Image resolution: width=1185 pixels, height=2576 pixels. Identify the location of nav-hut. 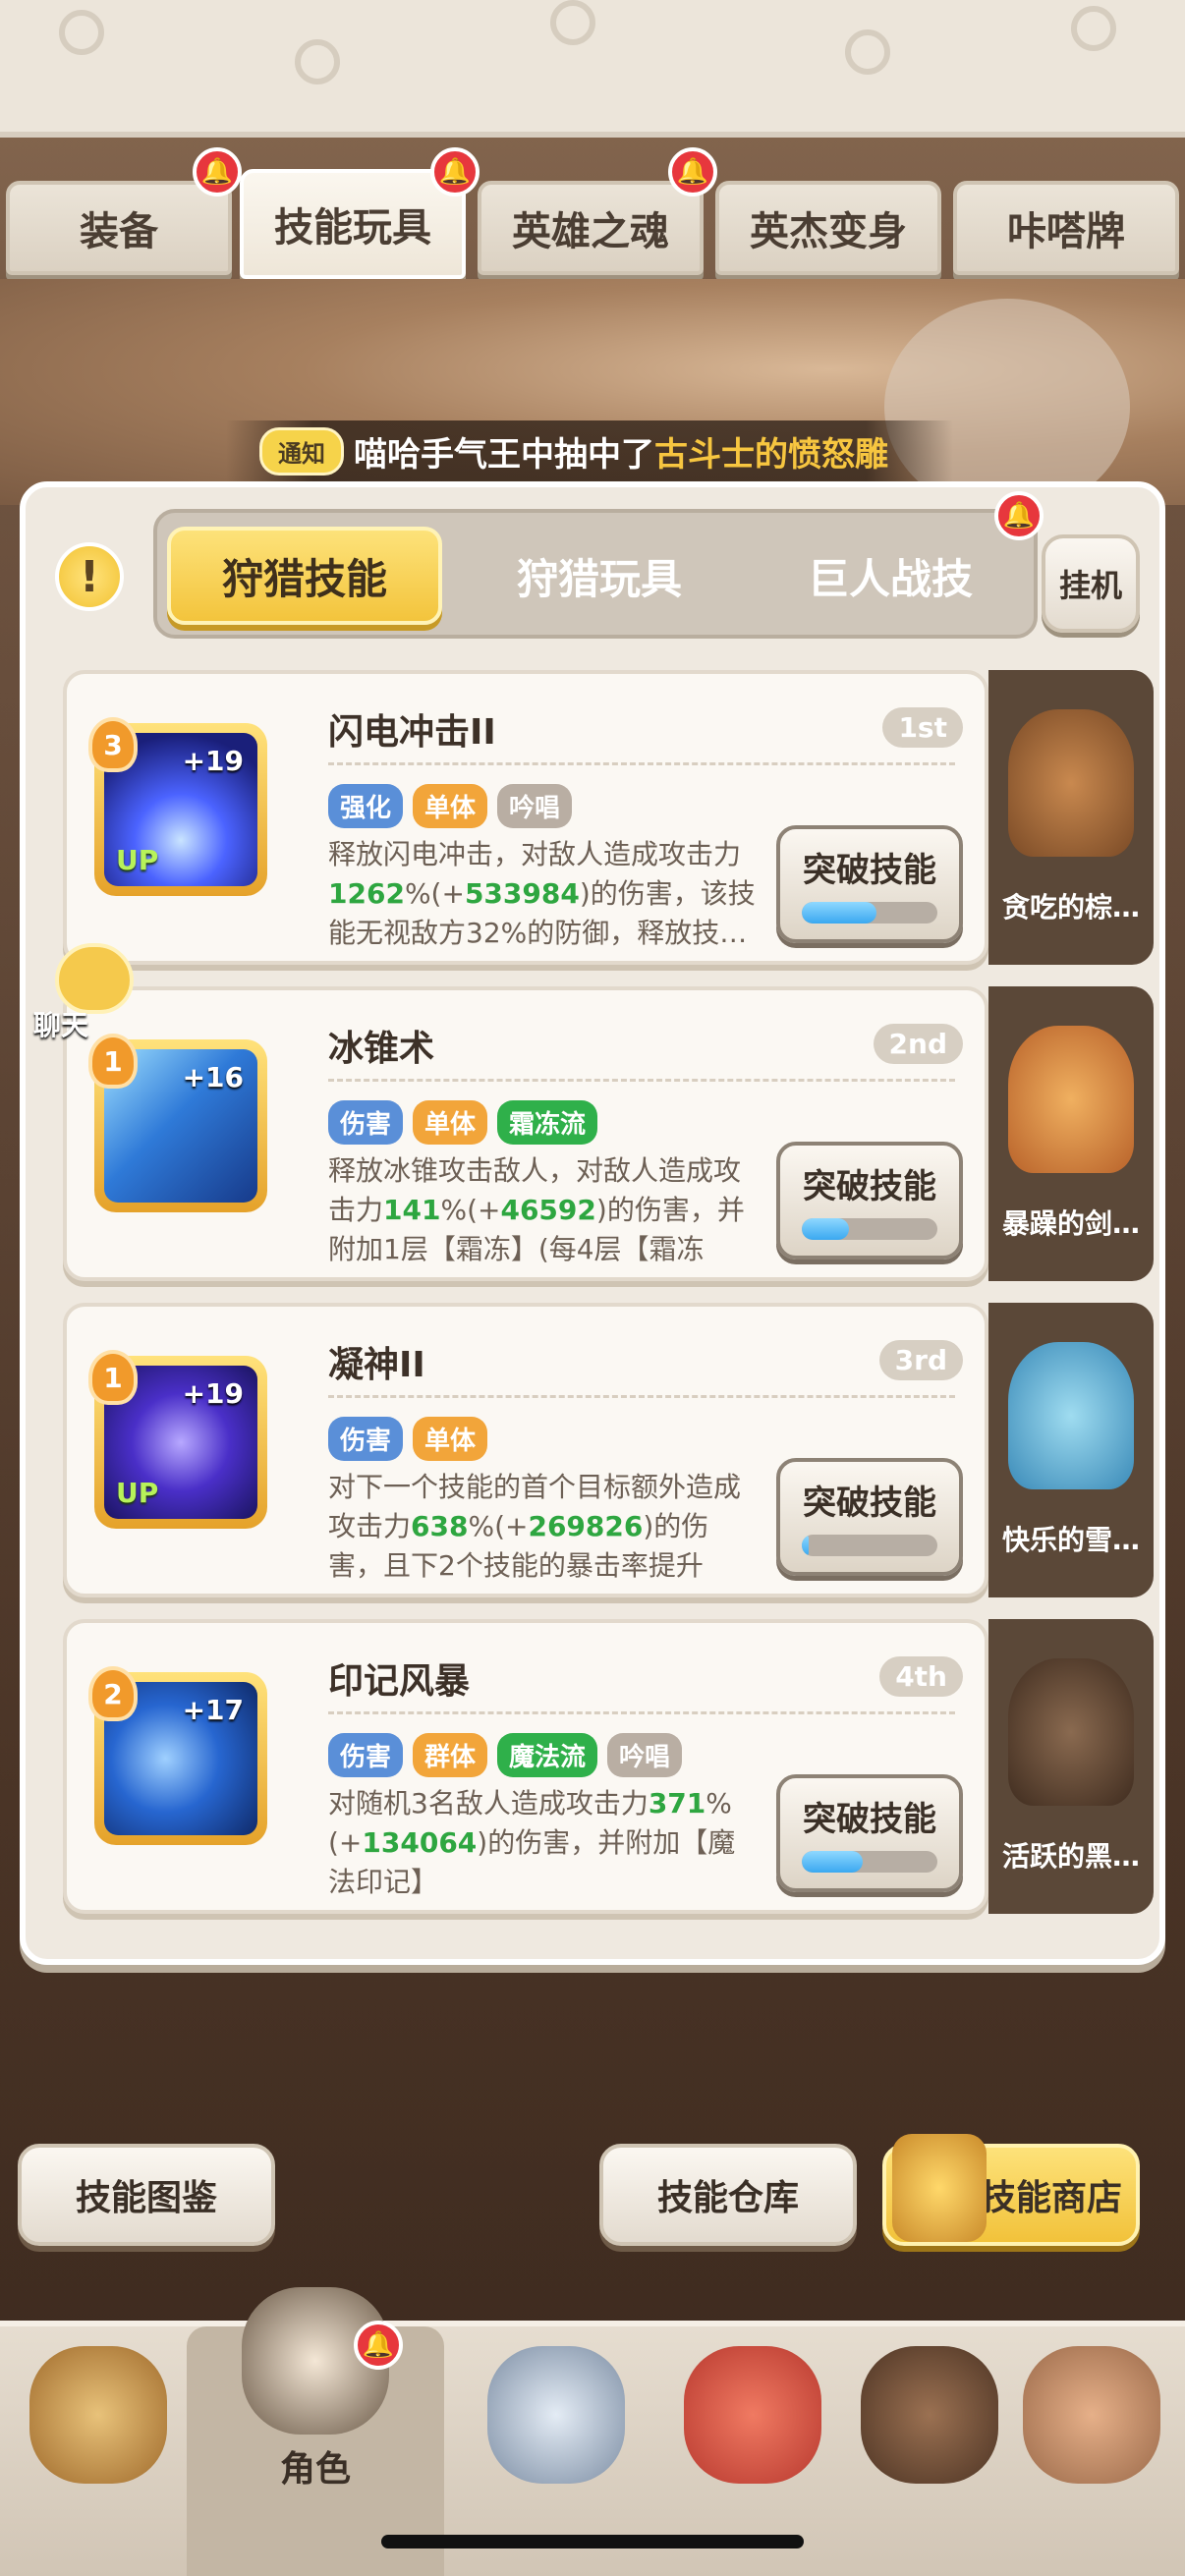
(99, 2444).